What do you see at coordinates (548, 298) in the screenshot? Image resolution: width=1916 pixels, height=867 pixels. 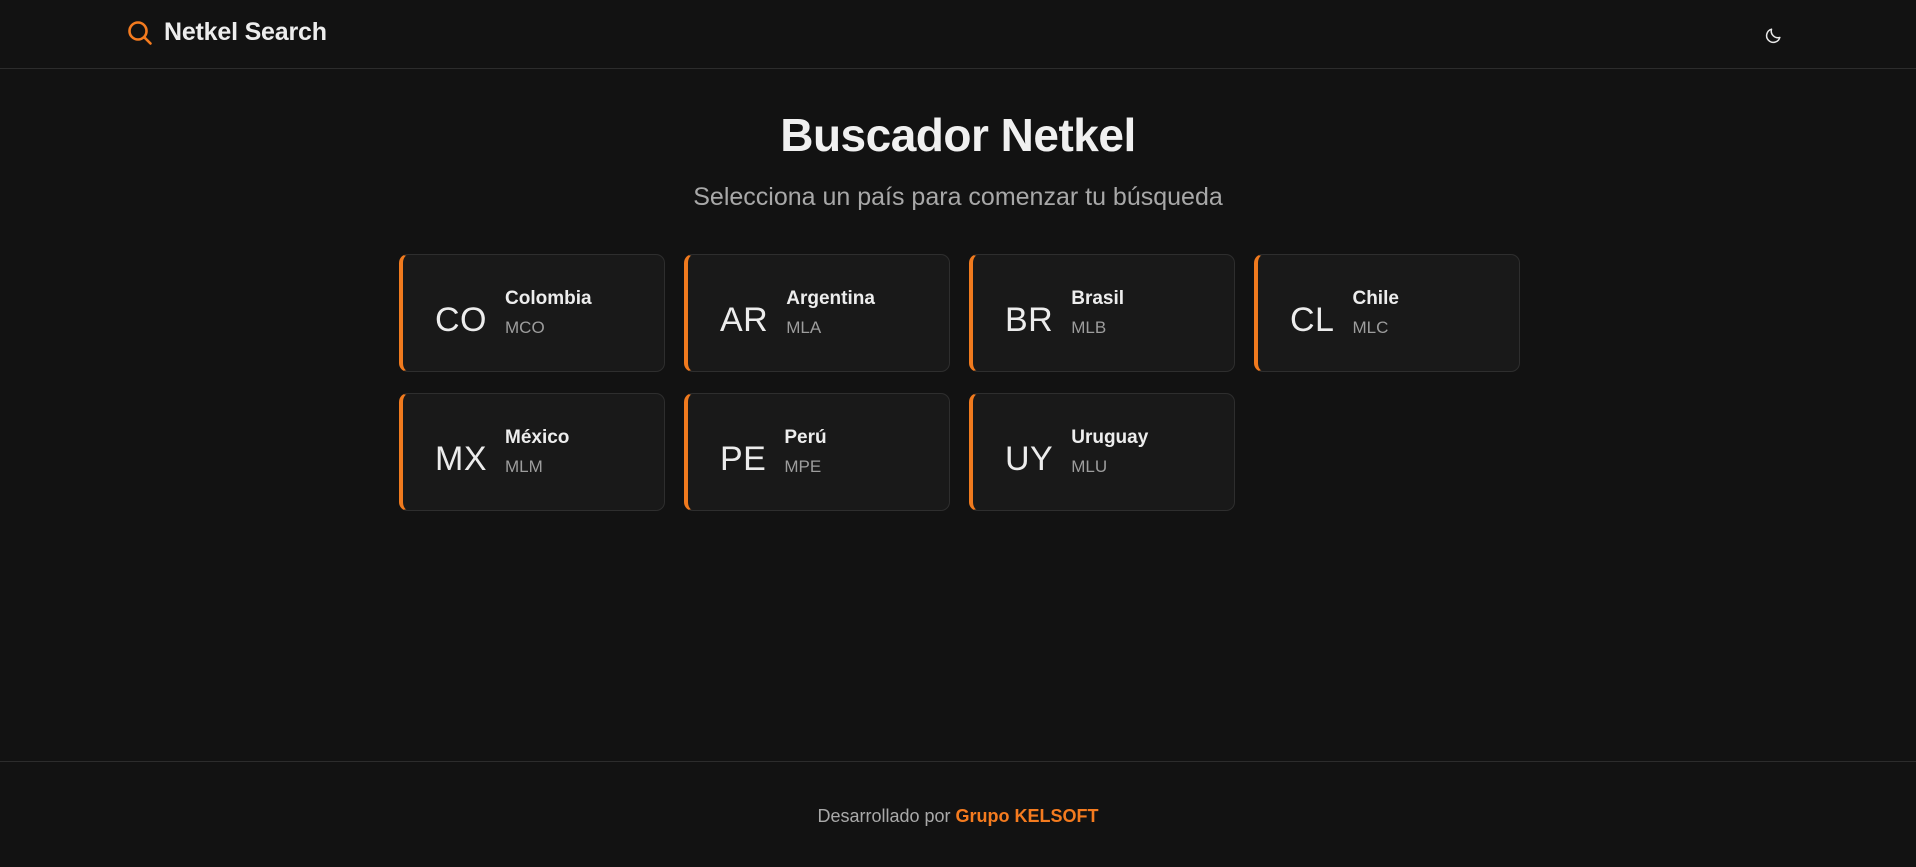 I see `country-name: Colombia` at bounding box center [548, 298].